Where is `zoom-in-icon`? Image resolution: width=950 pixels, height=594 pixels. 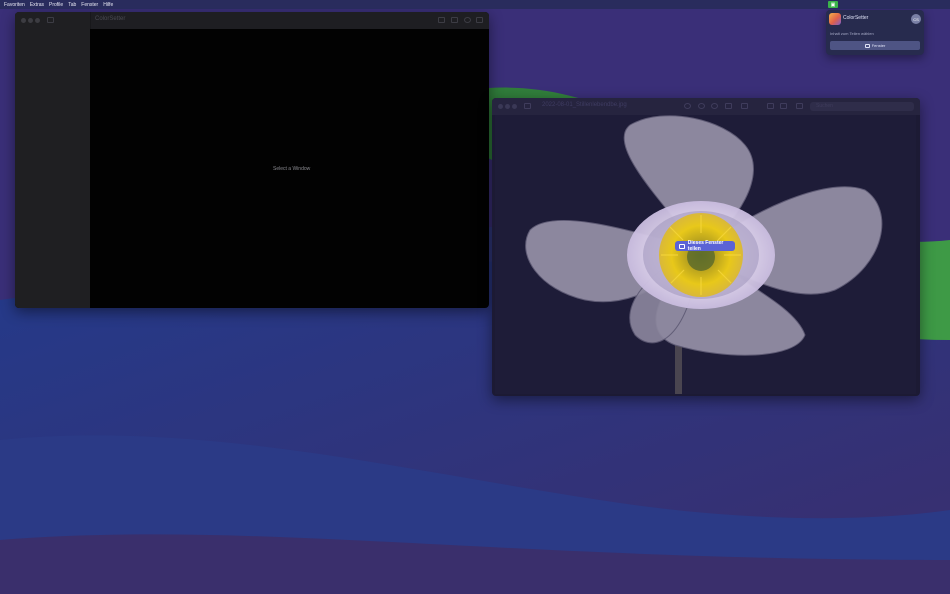
zoom-in-icon is located at coordinates (714, 106).